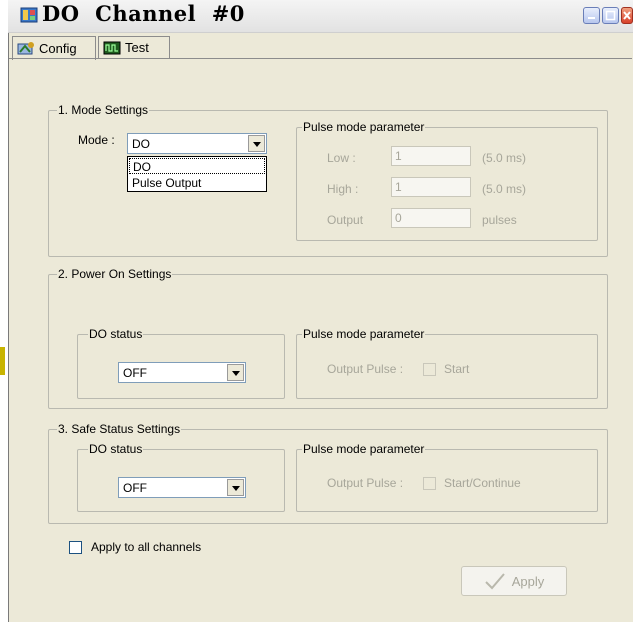 This screenshot has width=633, height=623. What do you see at coordinates (343, 189) in the screenshot?
I see `high-label: High :` at bounding box center [343, 189].